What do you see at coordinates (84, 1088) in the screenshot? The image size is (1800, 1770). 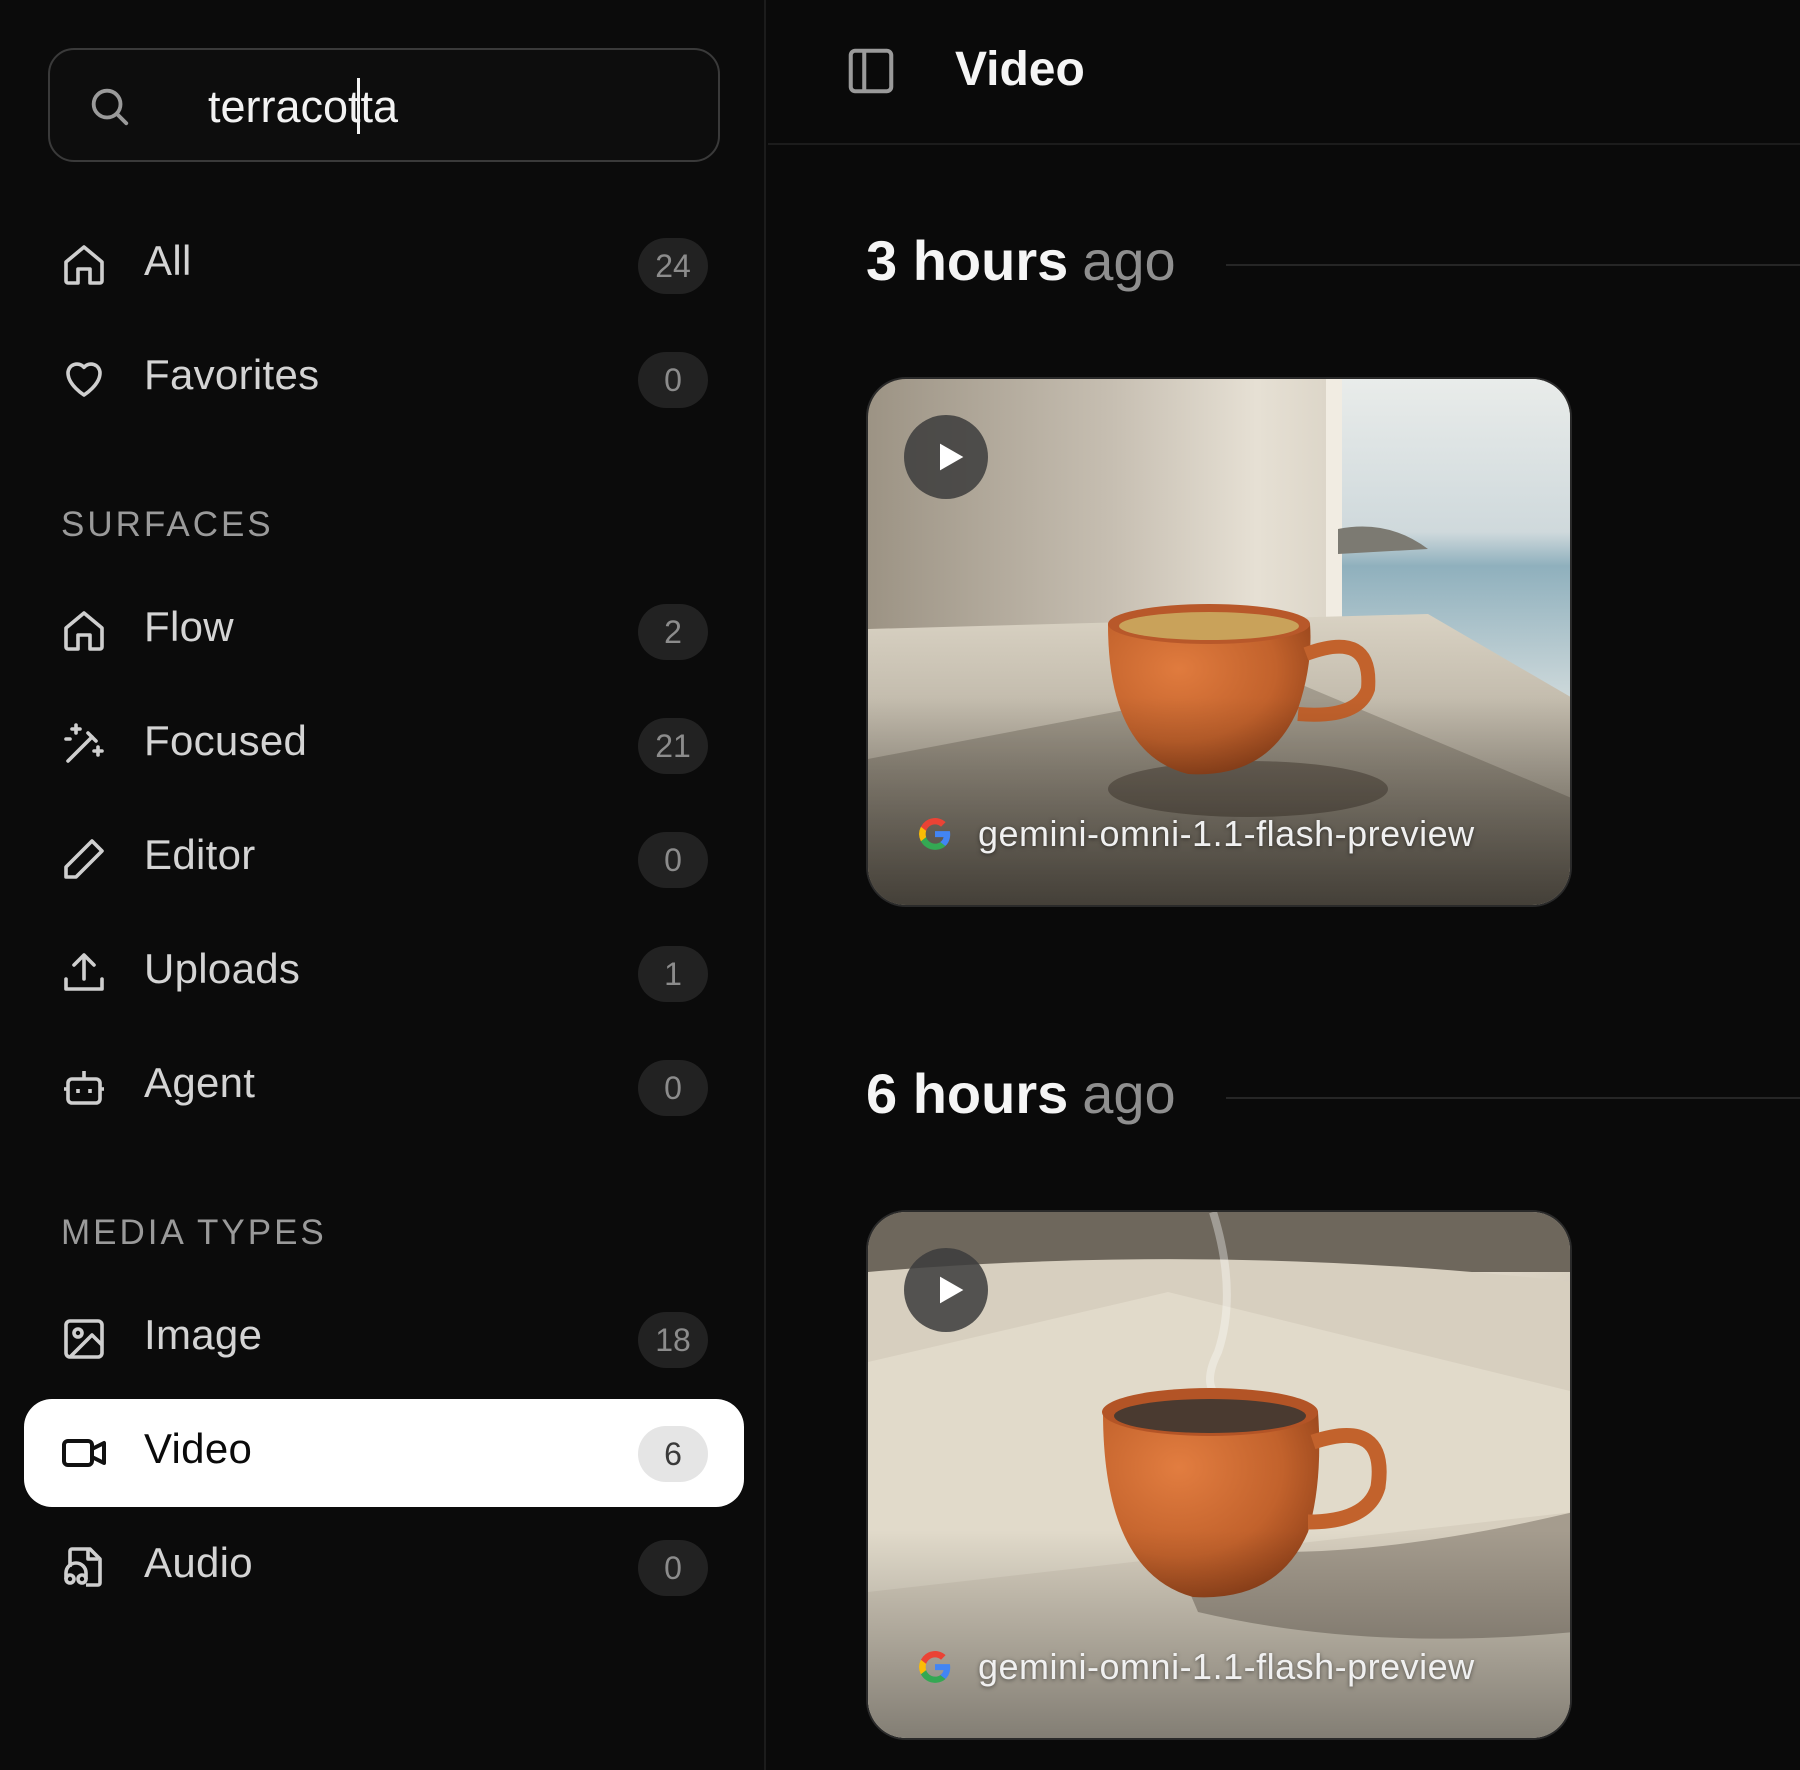 I see `robot-icon` at bounding box center [84, 1088].